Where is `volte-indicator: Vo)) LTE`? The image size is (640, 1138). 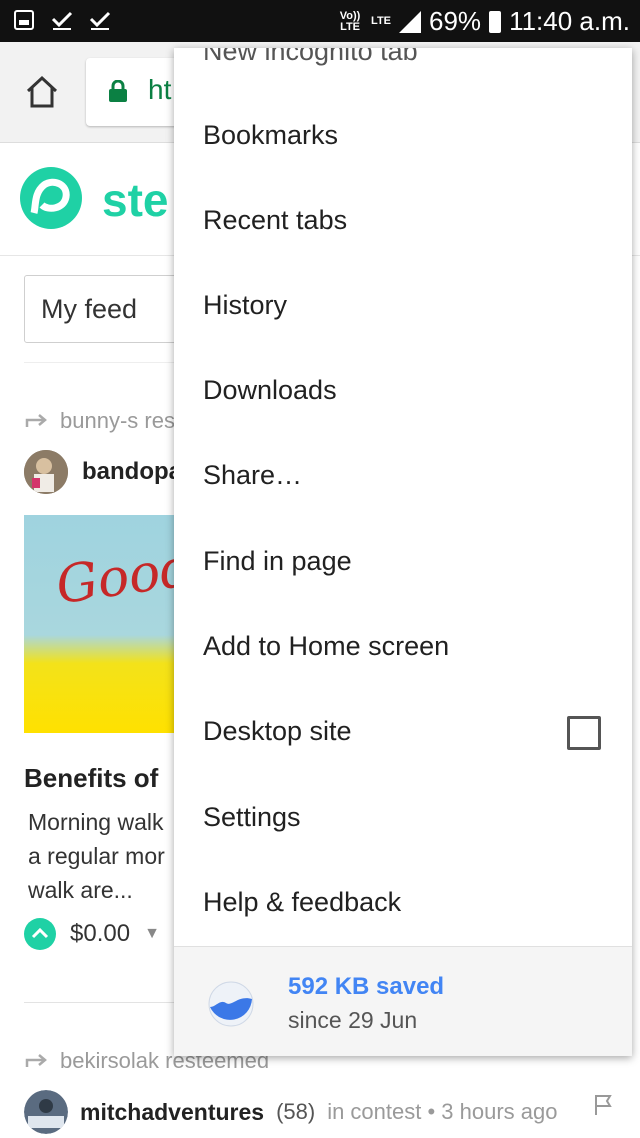
volte-indicator: Vo)) LTE is located at coordinates (350, 21).